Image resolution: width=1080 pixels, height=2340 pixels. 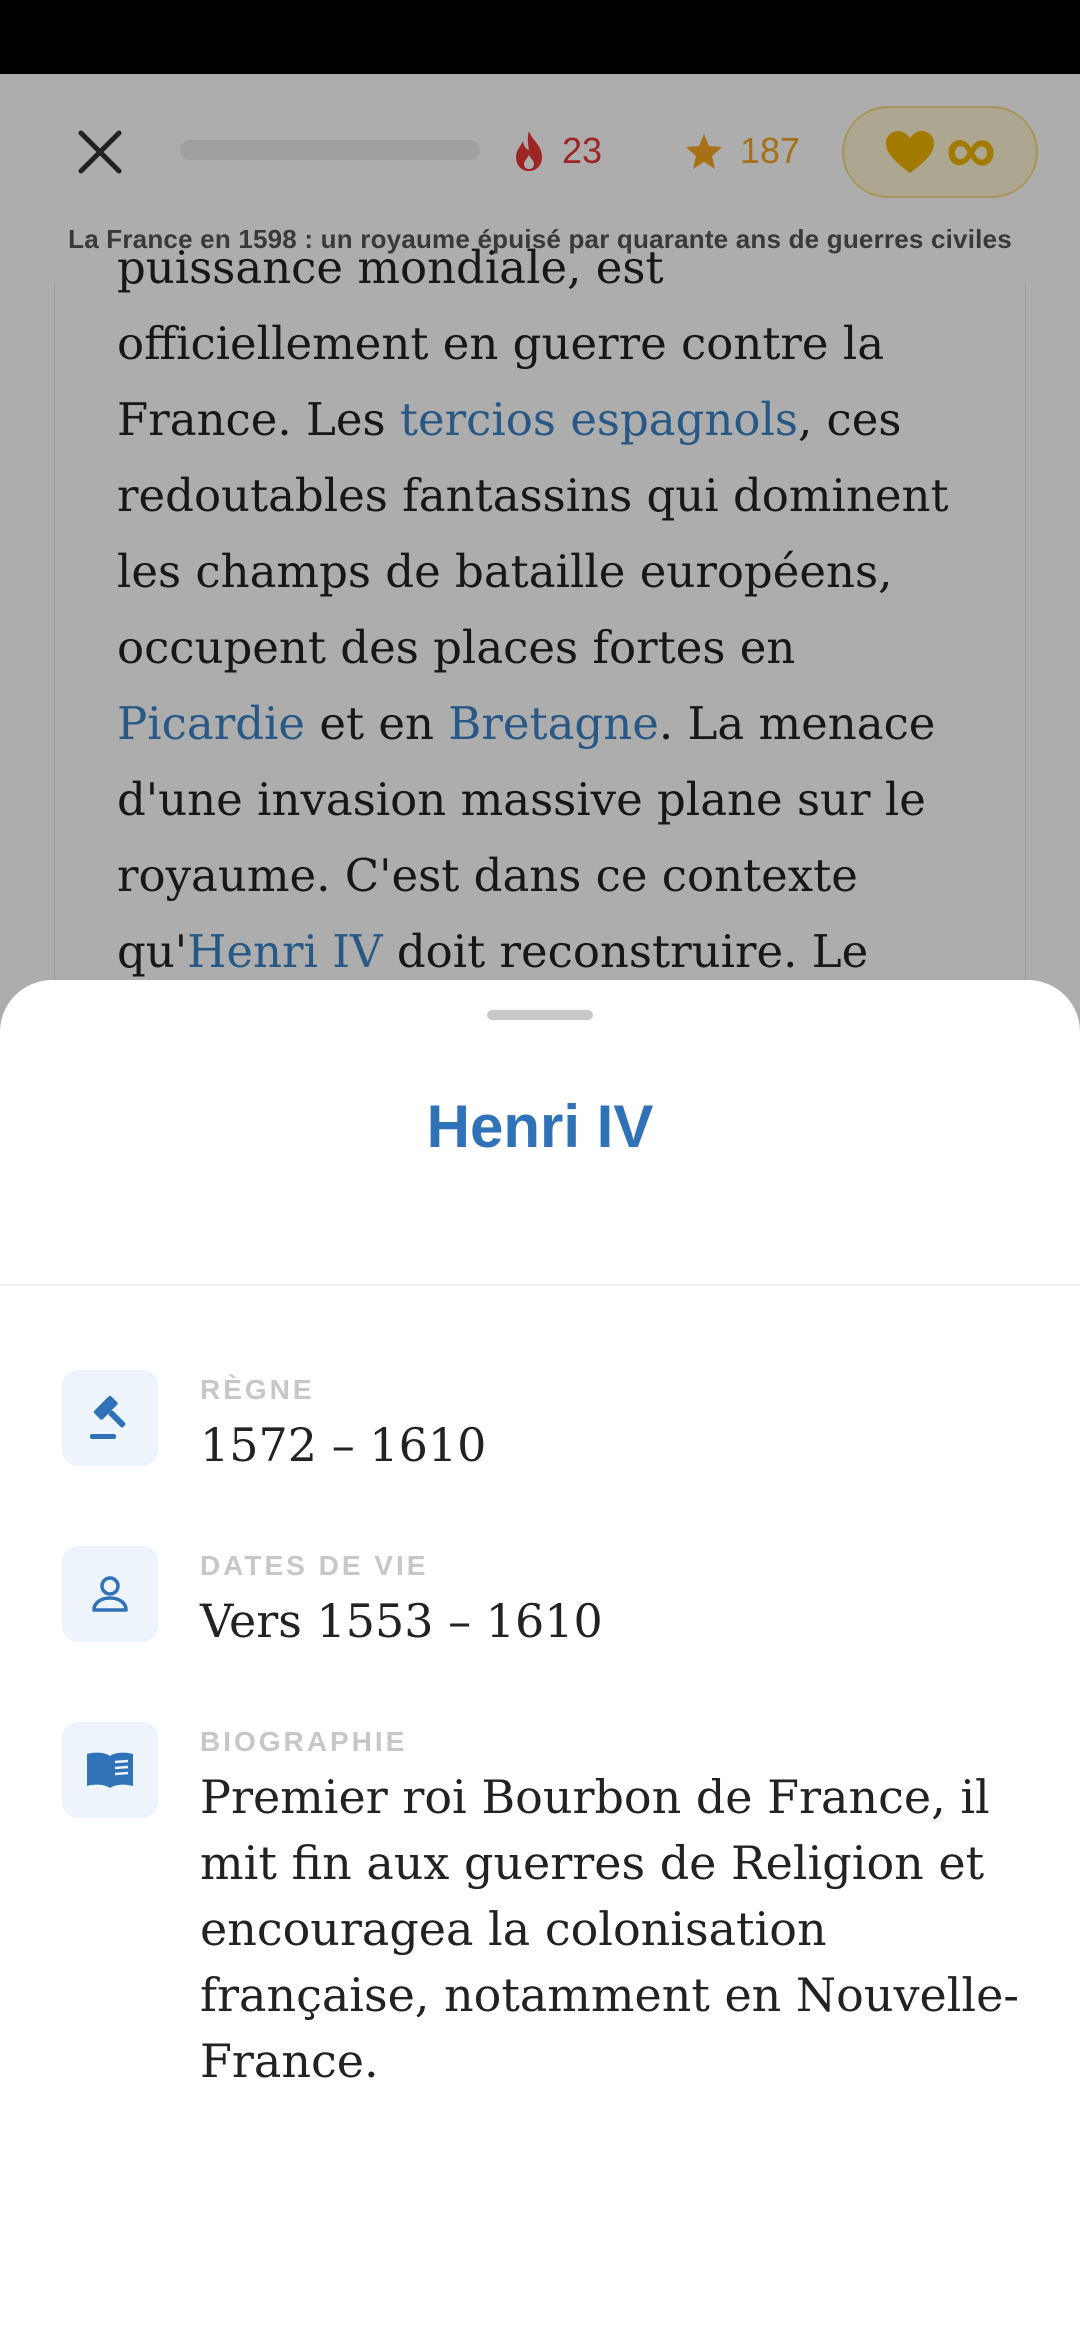 I want to click on sheet-drag-handle, so click(x=540, y=1015).